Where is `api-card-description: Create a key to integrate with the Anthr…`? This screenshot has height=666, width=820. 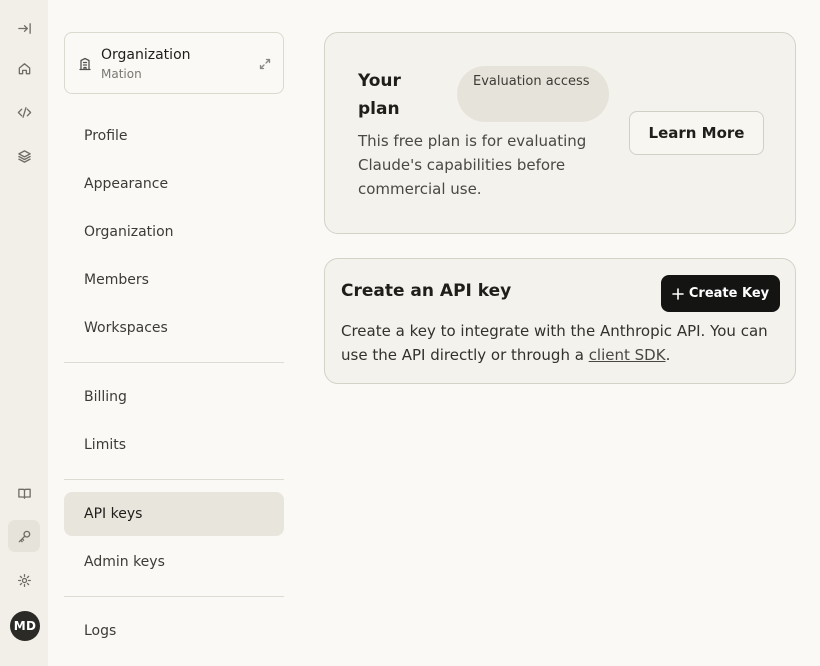
api-card-description: Create a key to integrate with the Anthr… is located at coordinates (563, 343).